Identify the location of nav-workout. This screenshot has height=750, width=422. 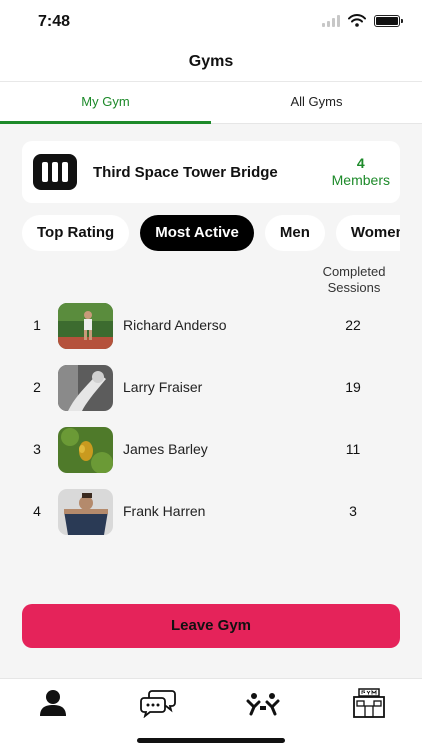
(263, 703).